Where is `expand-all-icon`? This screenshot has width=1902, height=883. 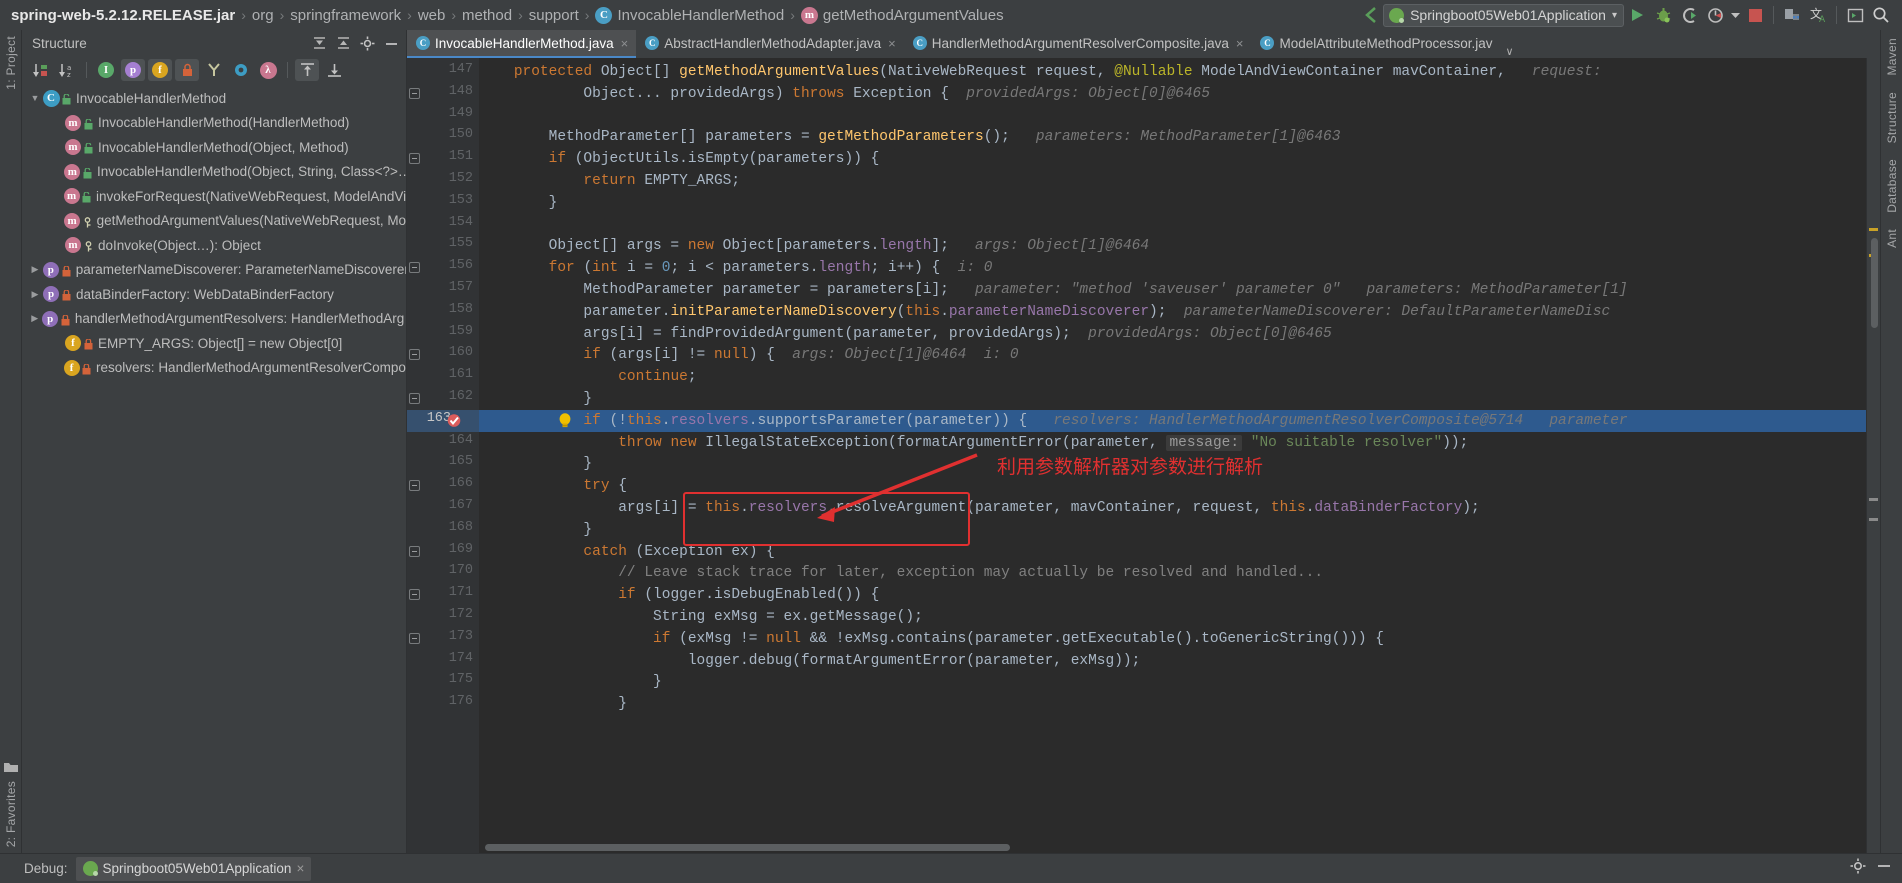
expand-all-icon is located at coordinates (319, 43).